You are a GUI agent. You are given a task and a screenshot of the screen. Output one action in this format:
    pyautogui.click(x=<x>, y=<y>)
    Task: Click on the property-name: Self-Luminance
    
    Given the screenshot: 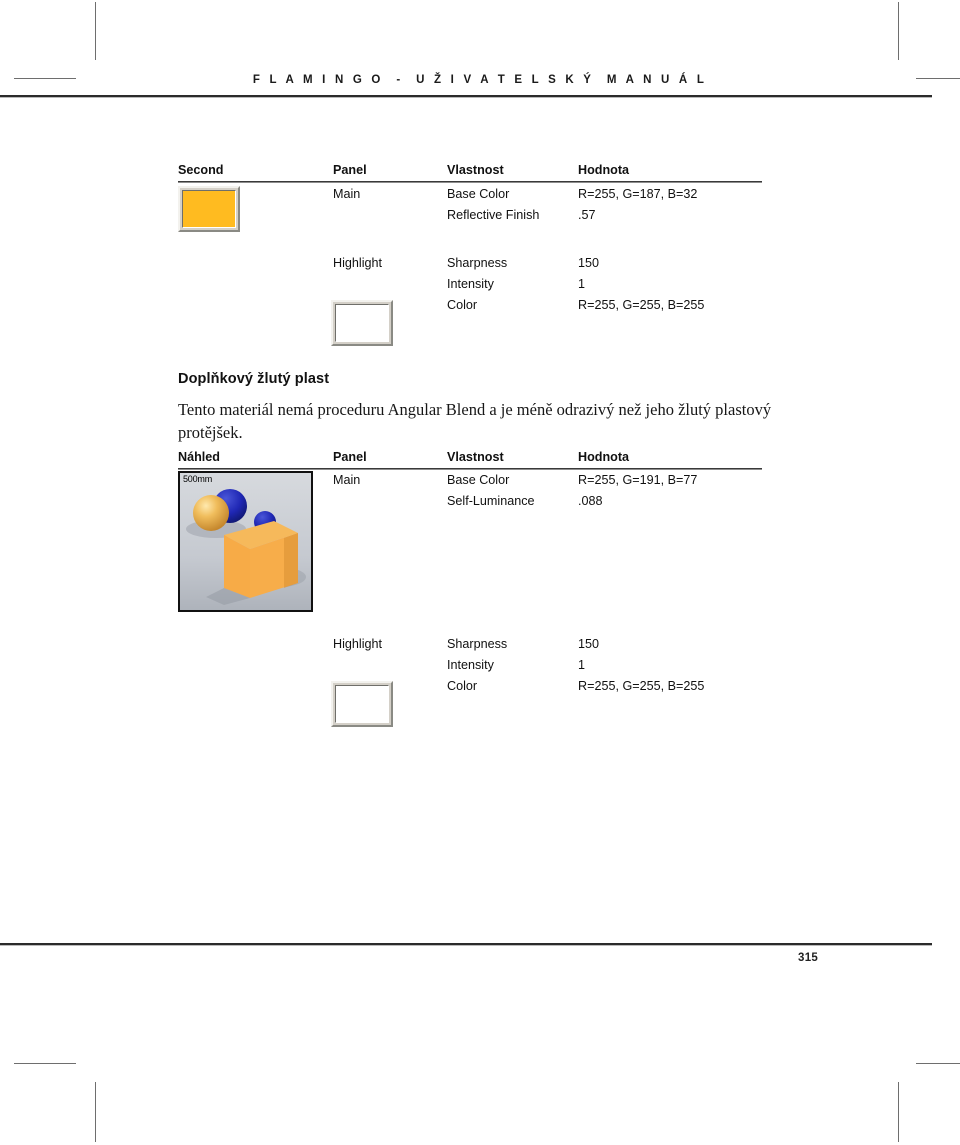 What is the action you would take?
    pyautogui.click(x=491, y=501)
    